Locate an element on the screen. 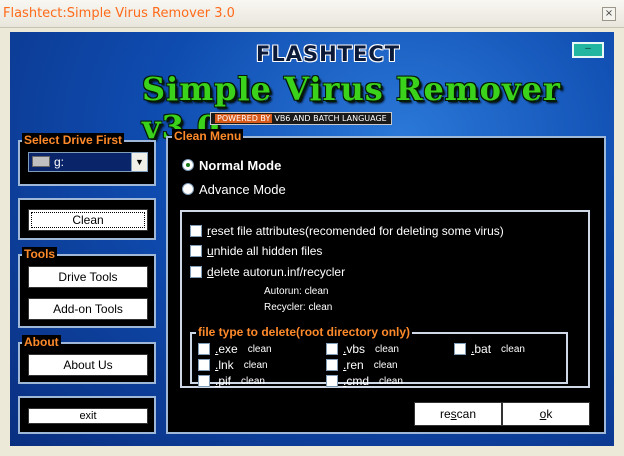  filetype-exe-checkbox: .exe clean is located at coordinates (235, 349).